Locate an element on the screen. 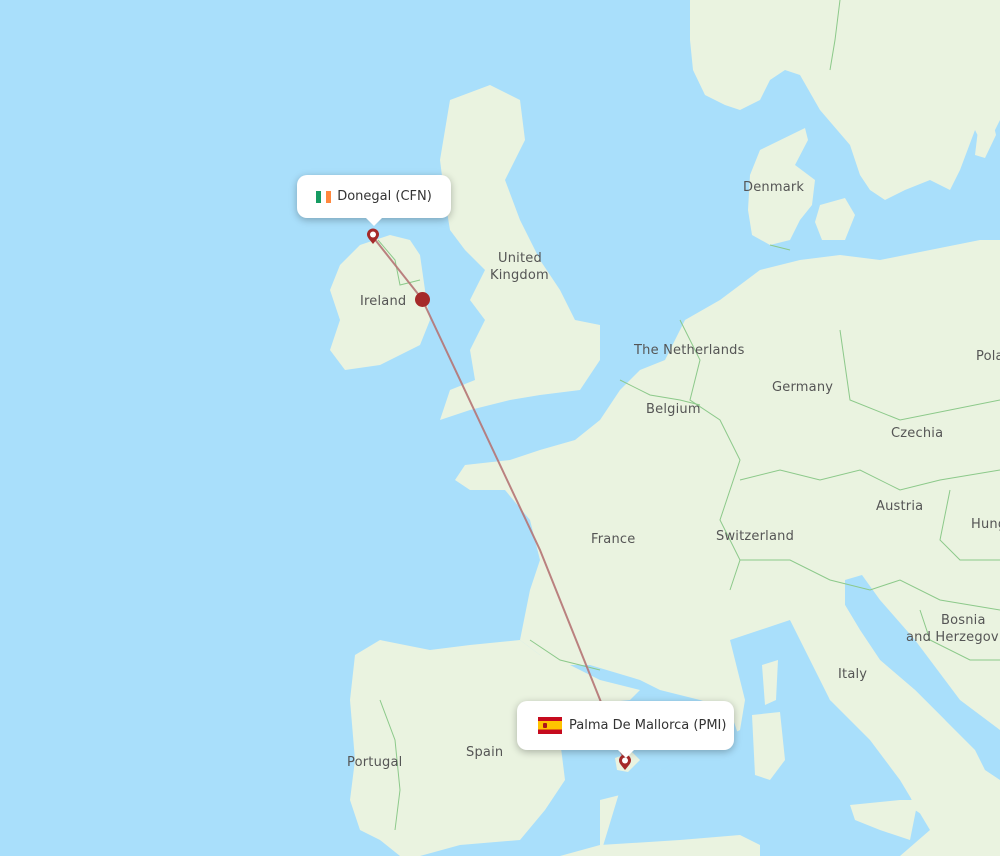 The width and height of the screenshot is (1000, 856). country-label-bosnia: Bosnia is located at coordinates (963, 620).